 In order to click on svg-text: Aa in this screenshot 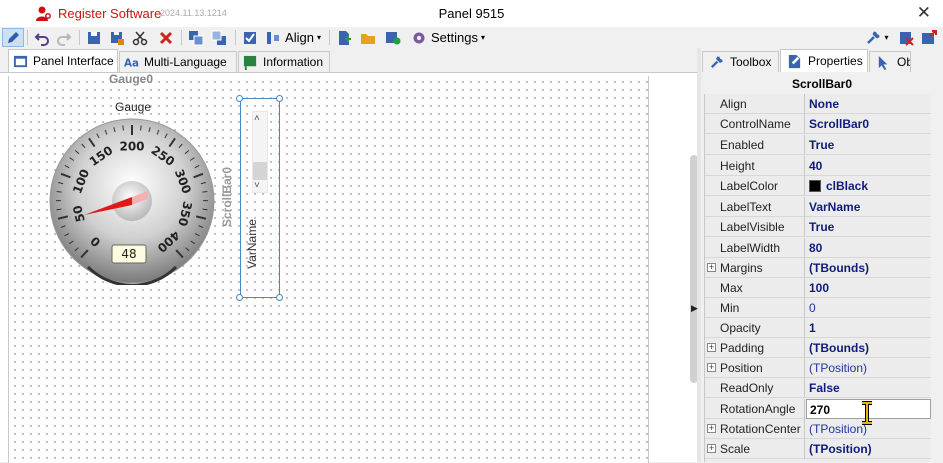, I will do `click(131, 63)`.